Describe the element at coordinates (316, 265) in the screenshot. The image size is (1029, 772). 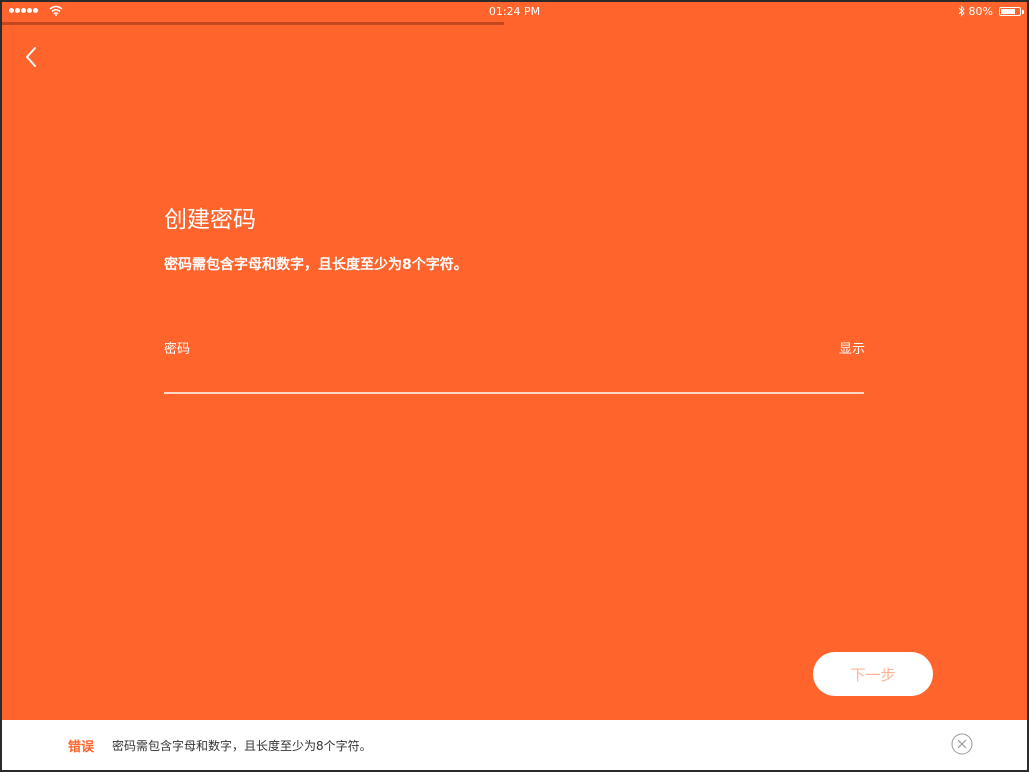
I see `page-subtitle: 密码需包含字母和数字，且长度至少为8个字符。` at that location.